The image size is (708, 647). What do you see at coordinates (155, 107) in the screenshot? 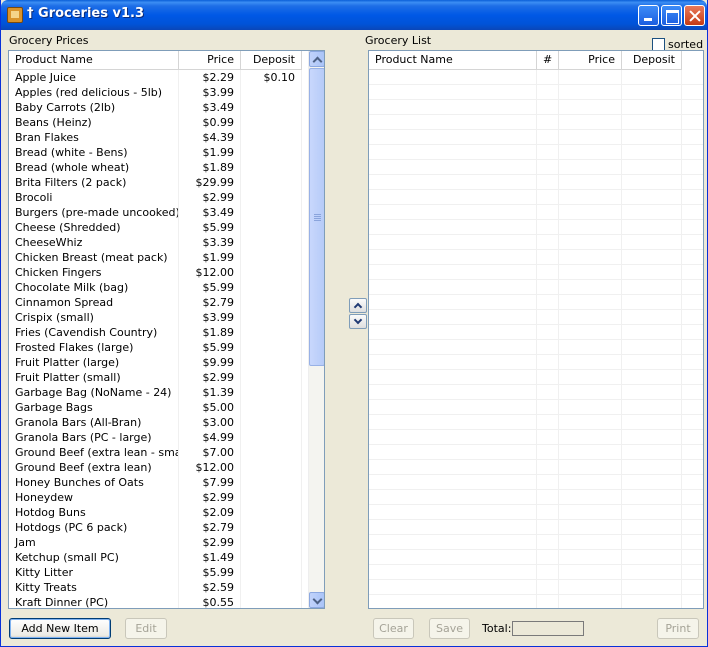
I see `table-row: Baby Carrots (2lb) $3.49` at bounding box center [155, 107].